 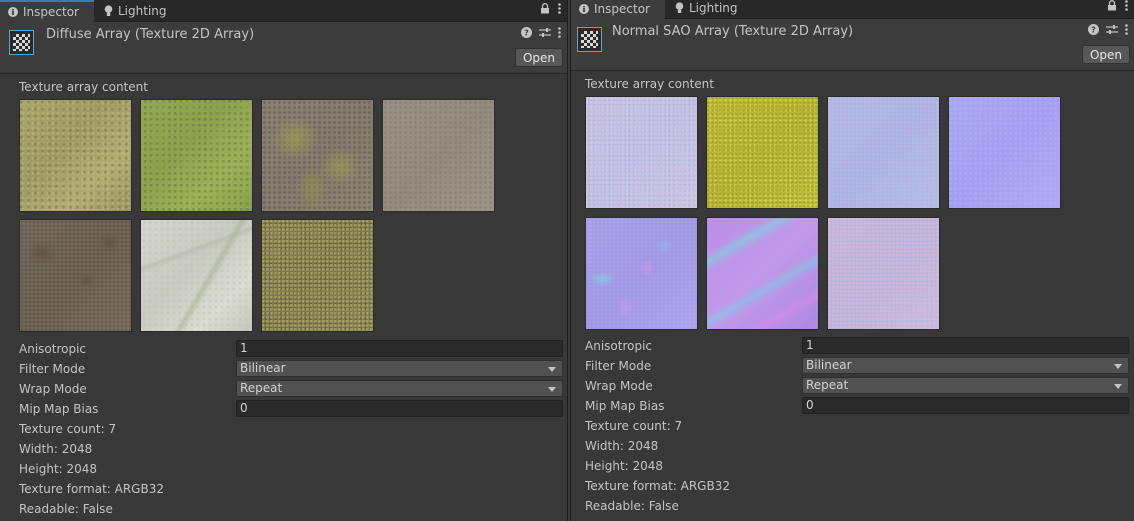 What do you see at coordinates (283, 48) in the screenshot?
I see `asset-header: Diffuse Array (Texture 2D Array) ? Open` at bounding box center [283, 48].